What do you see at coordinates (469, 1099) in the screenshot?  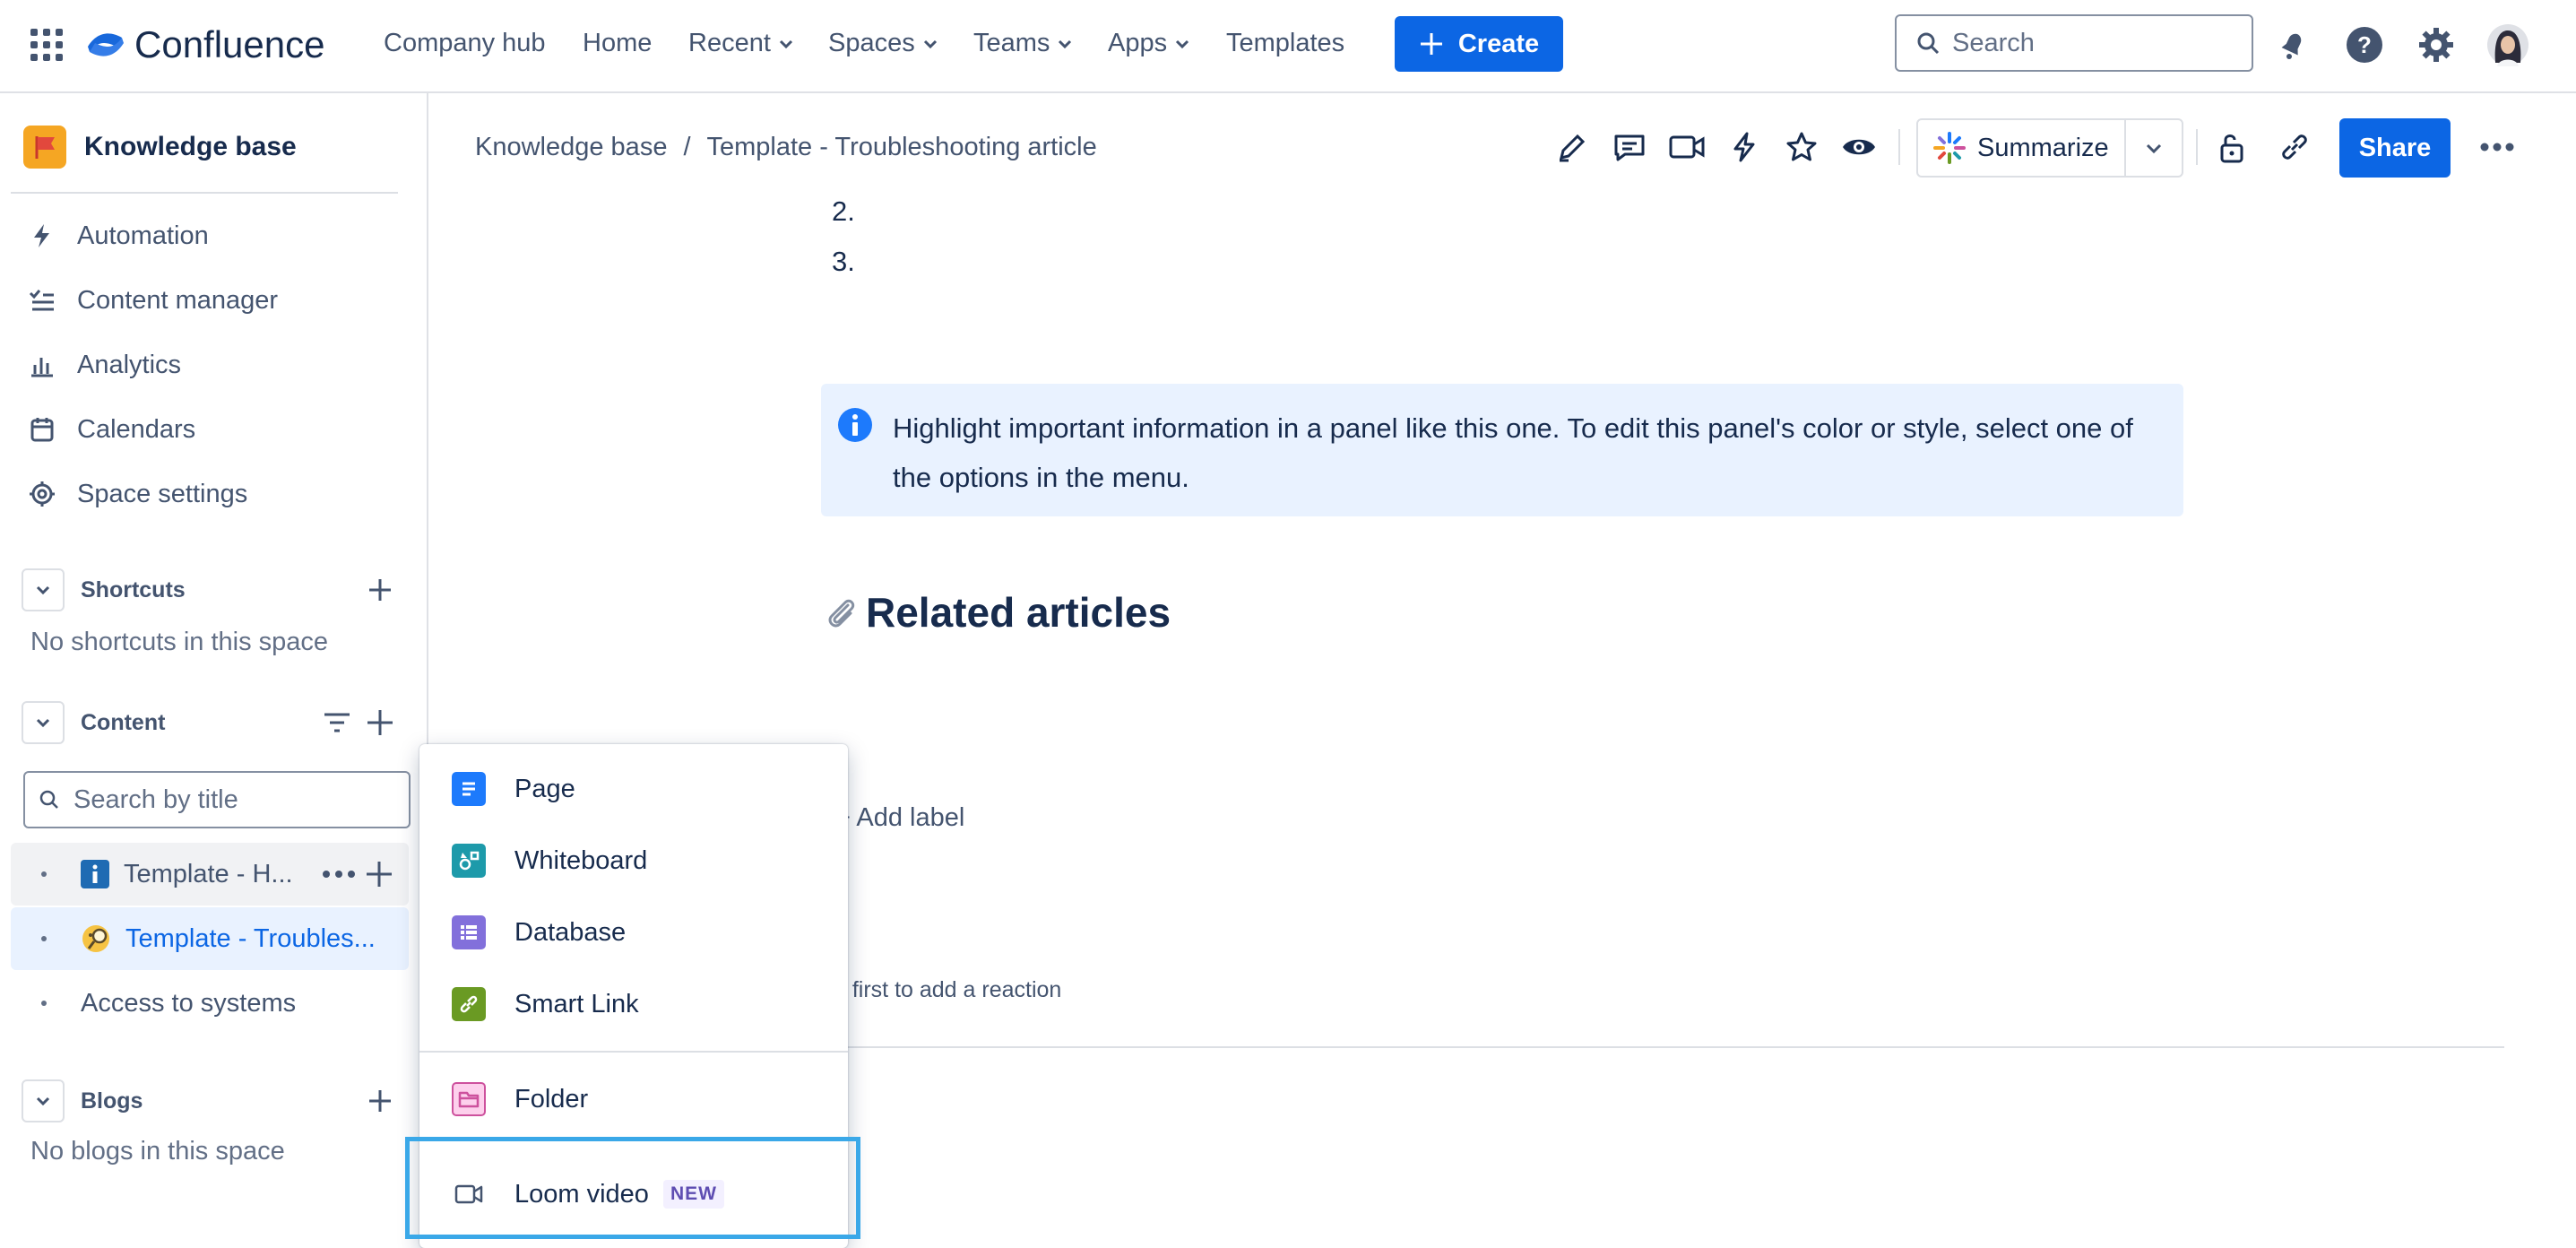 I see `folder-icon` at bounding box center [469, 1099].